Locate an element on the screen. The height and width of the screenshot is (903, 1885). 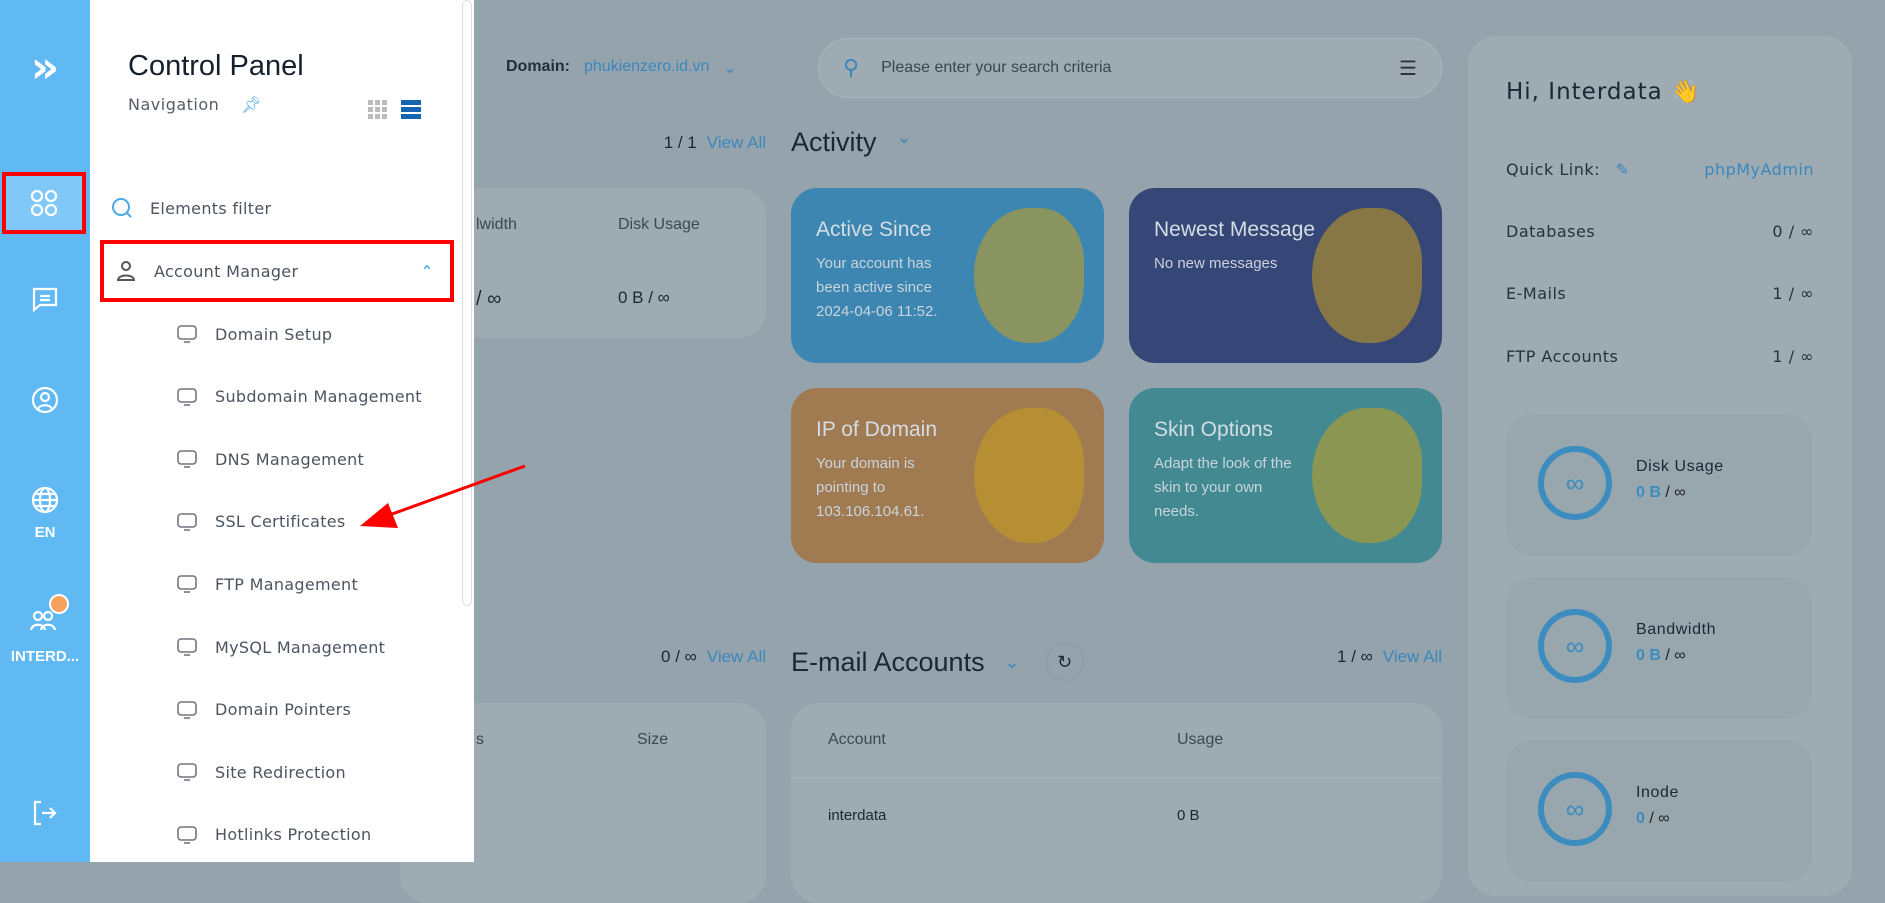
usage-card-inode: ∞ Inode 0 / ∞ is located at coordinates (1659, 811).